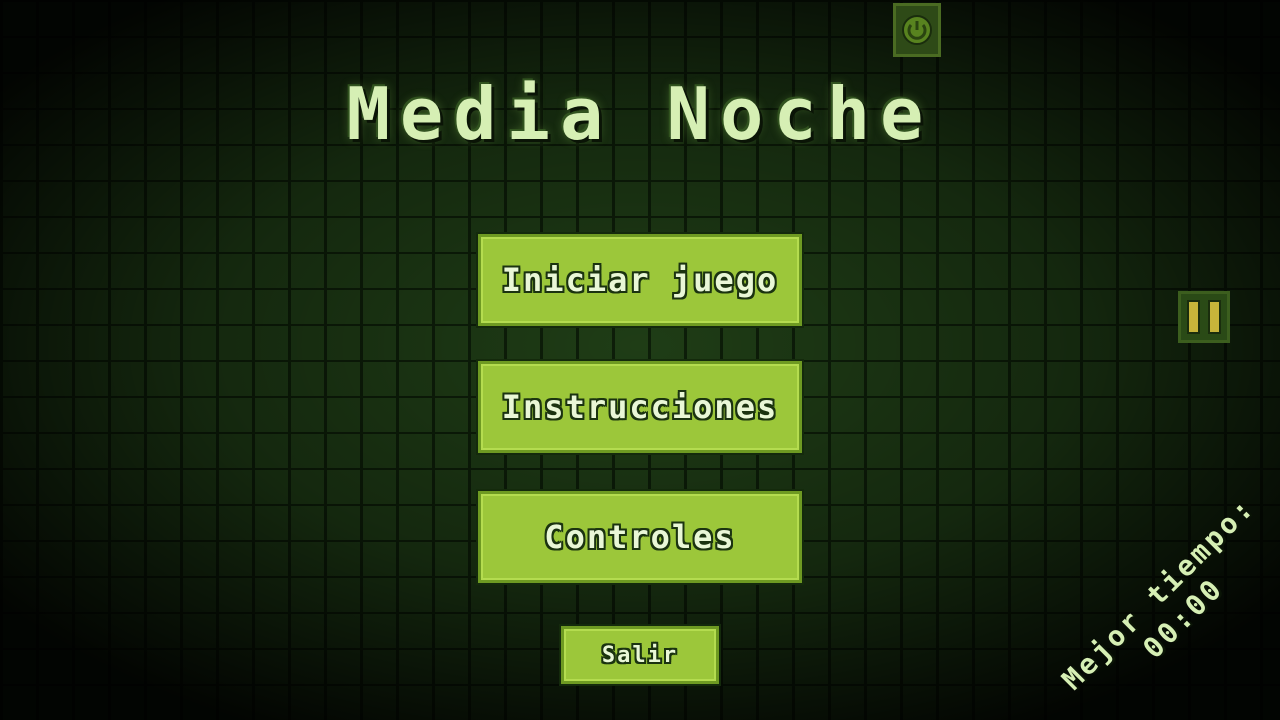 The width and height of the screenshot is (1280, 720). What do you see at coordinates (640, 655) in the screenshot?
I see `exit-button: Salir` at bounding box center [640, 655].